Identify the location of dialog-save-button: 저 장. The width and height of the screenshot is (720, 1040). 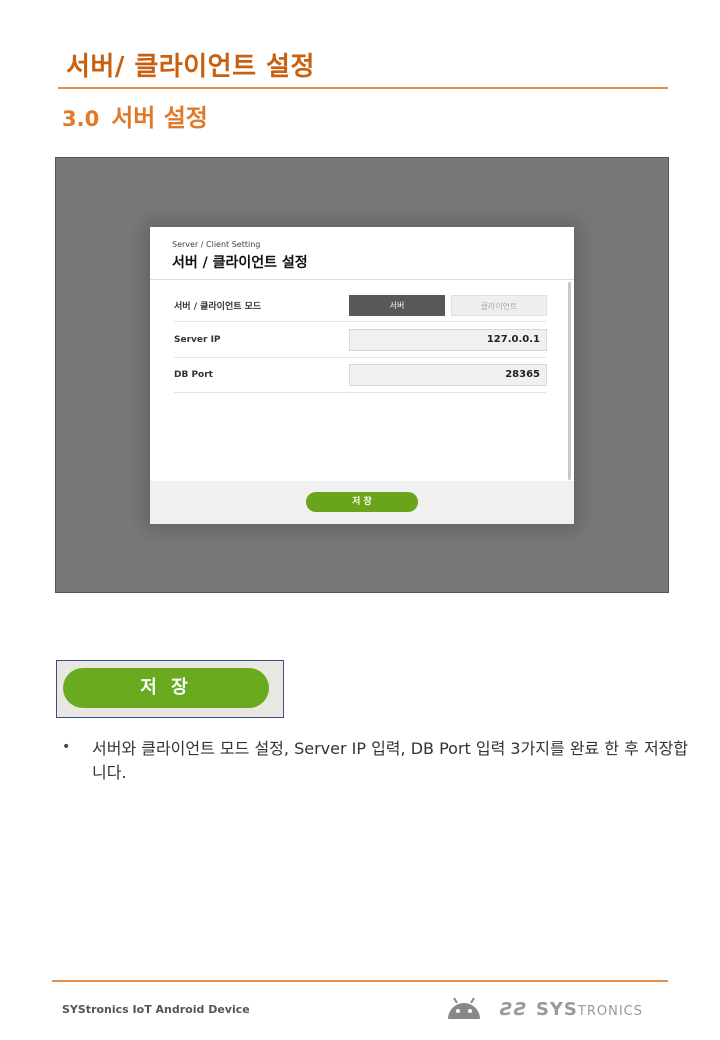
(362, 502).